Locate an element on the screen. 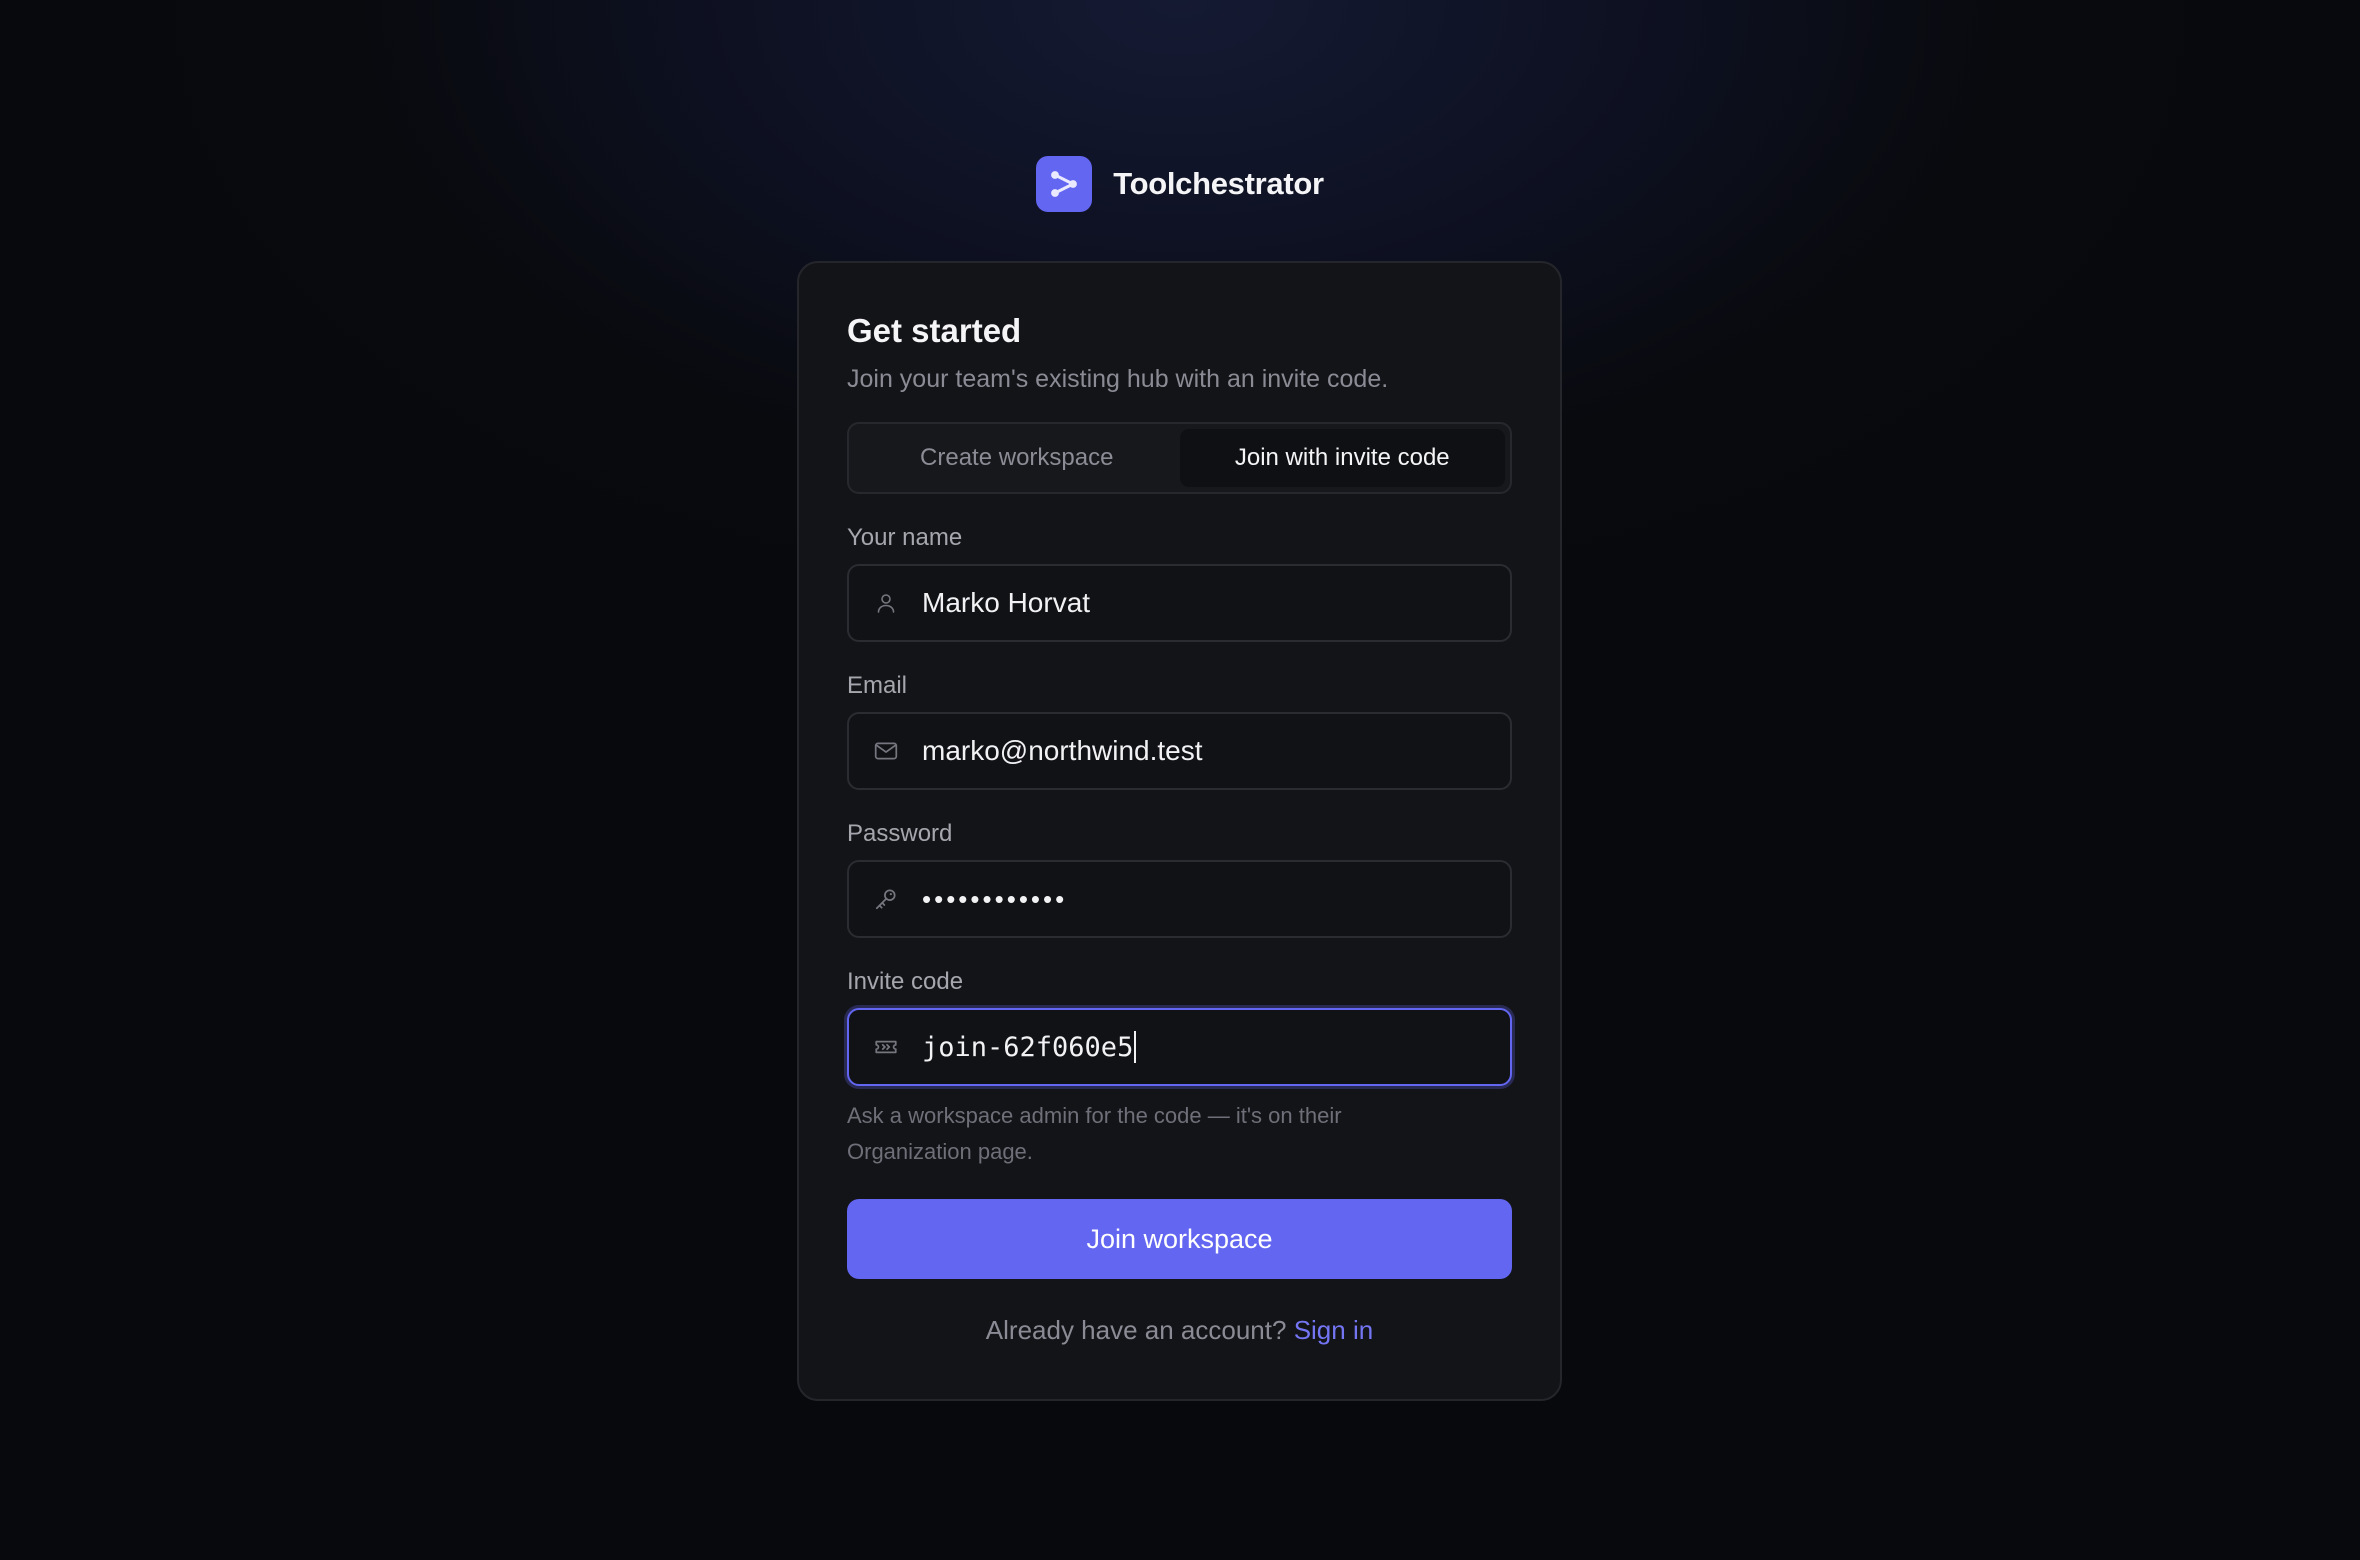 Image resolution: width=2360 pixels, height=1560 pixels. email-input is located at coordinates (1216, 751).